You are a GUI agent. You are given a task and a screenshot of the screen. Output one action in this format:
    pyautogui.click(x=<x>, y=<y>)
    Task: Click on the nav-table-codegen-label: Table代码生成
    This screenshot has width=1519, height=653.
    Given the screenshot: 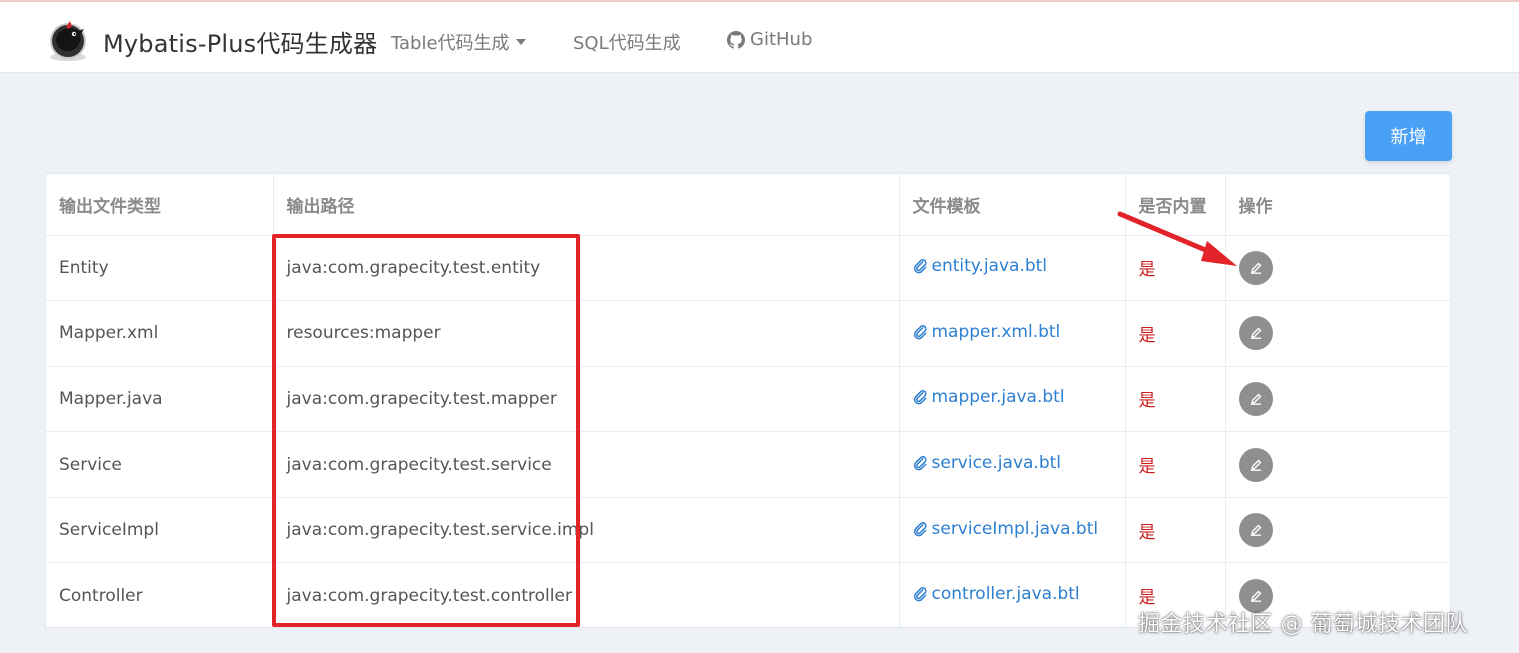 What is the action you would take?
    pyautogui.click(x=450, y=43)
    